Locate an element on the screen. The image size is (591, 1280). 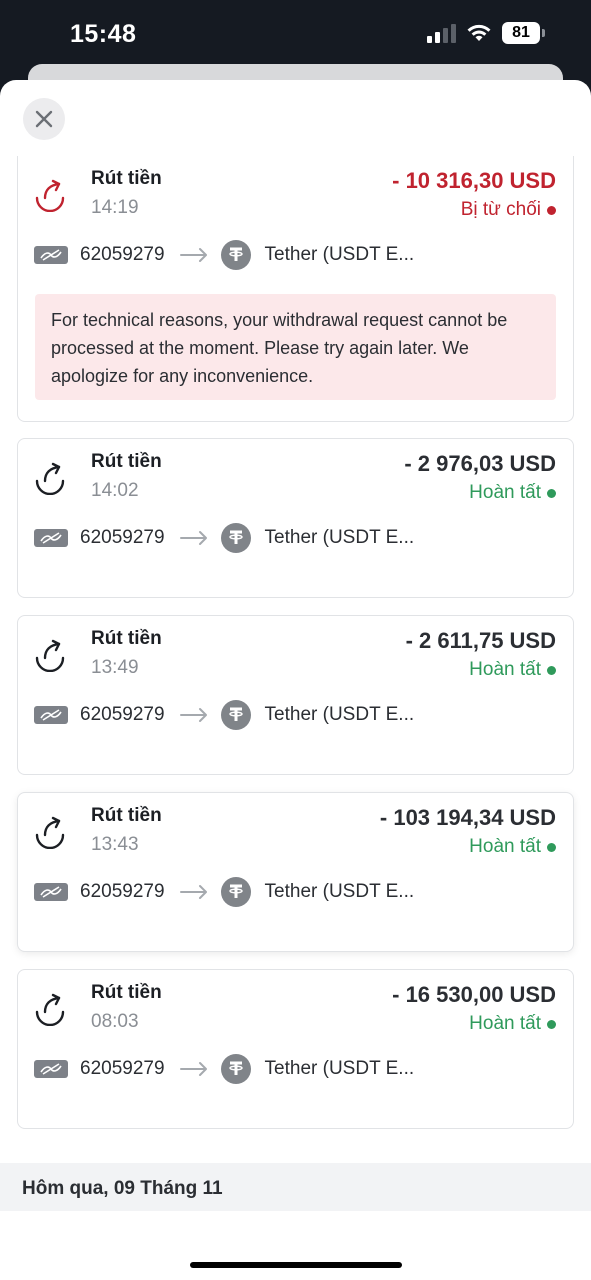
transaction-time: 13:43 is located at coordinates (115, 844).